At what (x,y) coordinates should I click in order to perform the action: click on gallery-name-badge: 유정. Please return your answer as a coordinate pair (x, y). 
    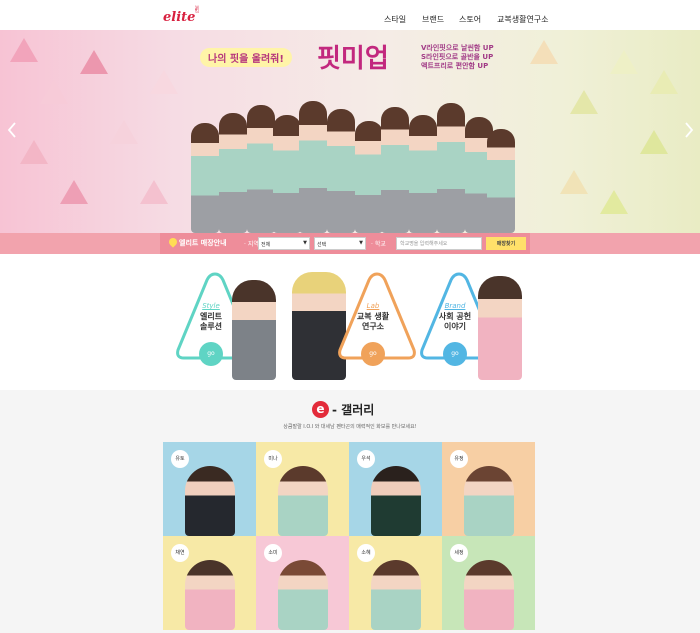
    Looking at the image, I should click on (459, 459).